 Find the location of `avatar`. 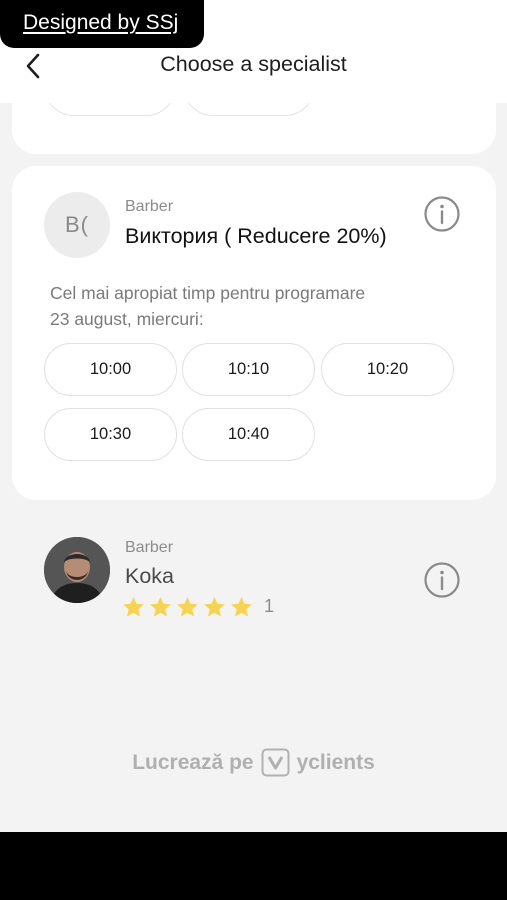

avatar is located at coordinates (77, 570).